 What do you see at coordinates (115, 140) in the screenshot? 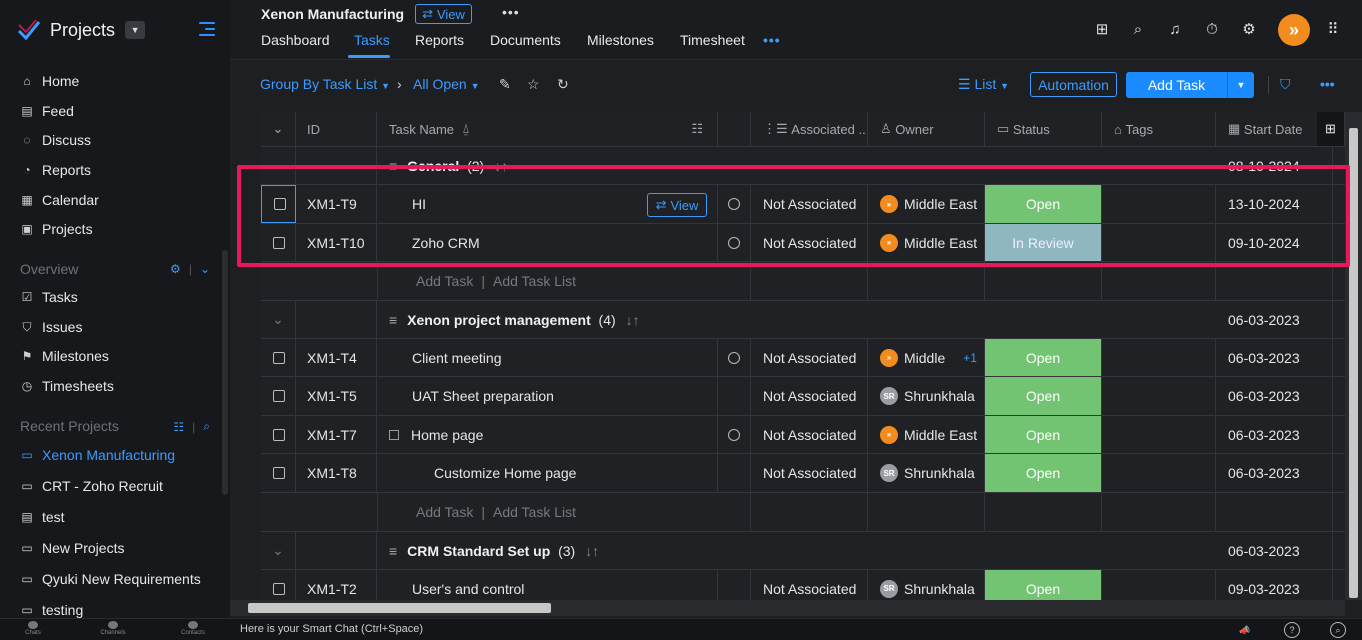
I see `sidebar-item-discuss: ◌ Discuss` at bounding box center [115, 140].